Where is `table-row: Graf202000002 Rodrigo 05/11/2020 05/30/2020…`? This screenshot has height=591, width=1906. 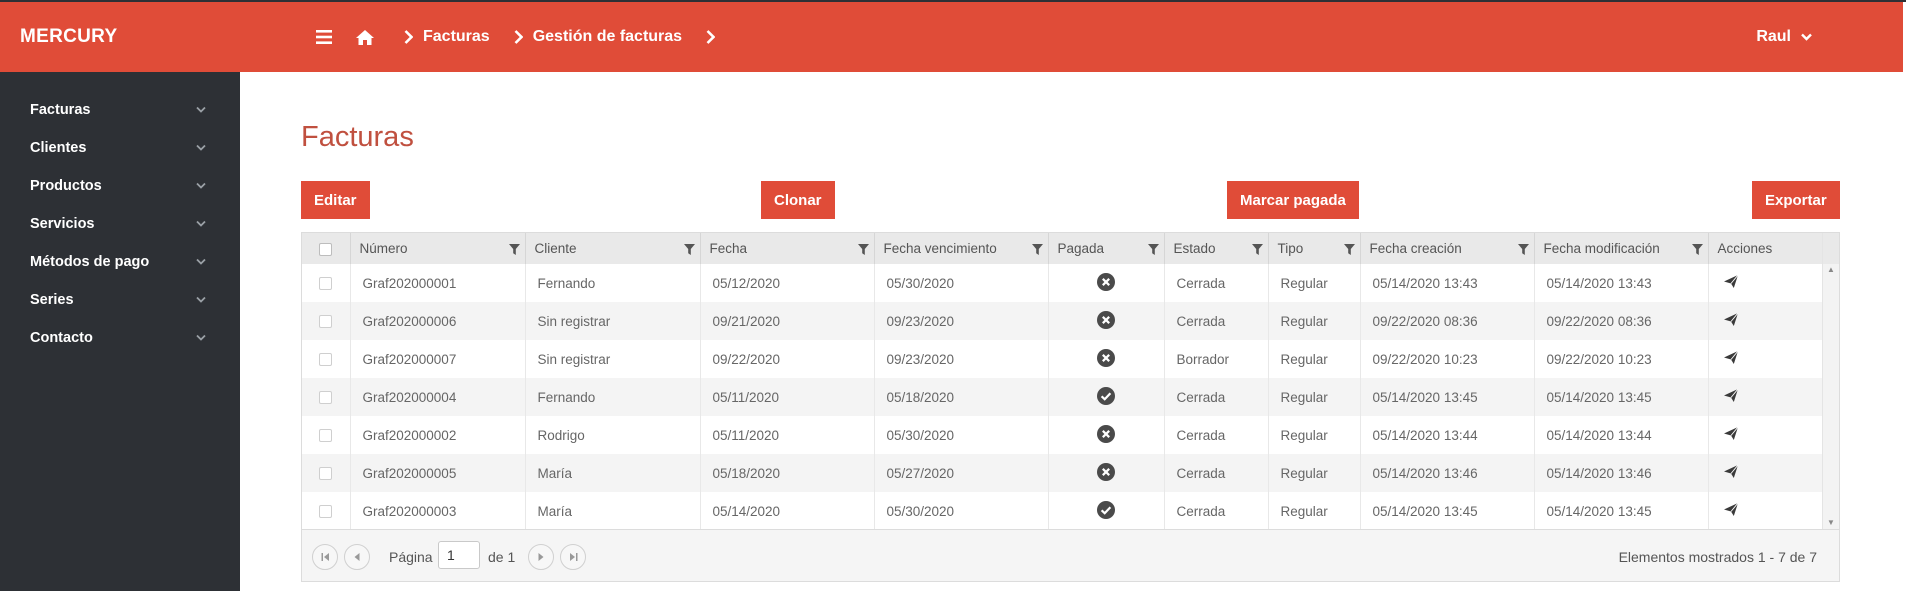 table-row: Graf202000002 Rodrigo 05/11/2020 05/30/2020… is located at coordinates (1063, 435).